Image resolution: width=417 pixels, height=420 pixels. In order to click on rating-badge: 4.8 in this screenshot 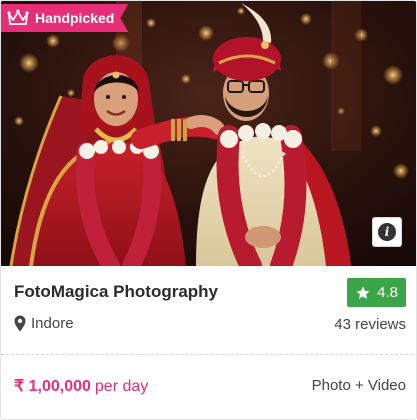, I will do `click(376, 292)`.